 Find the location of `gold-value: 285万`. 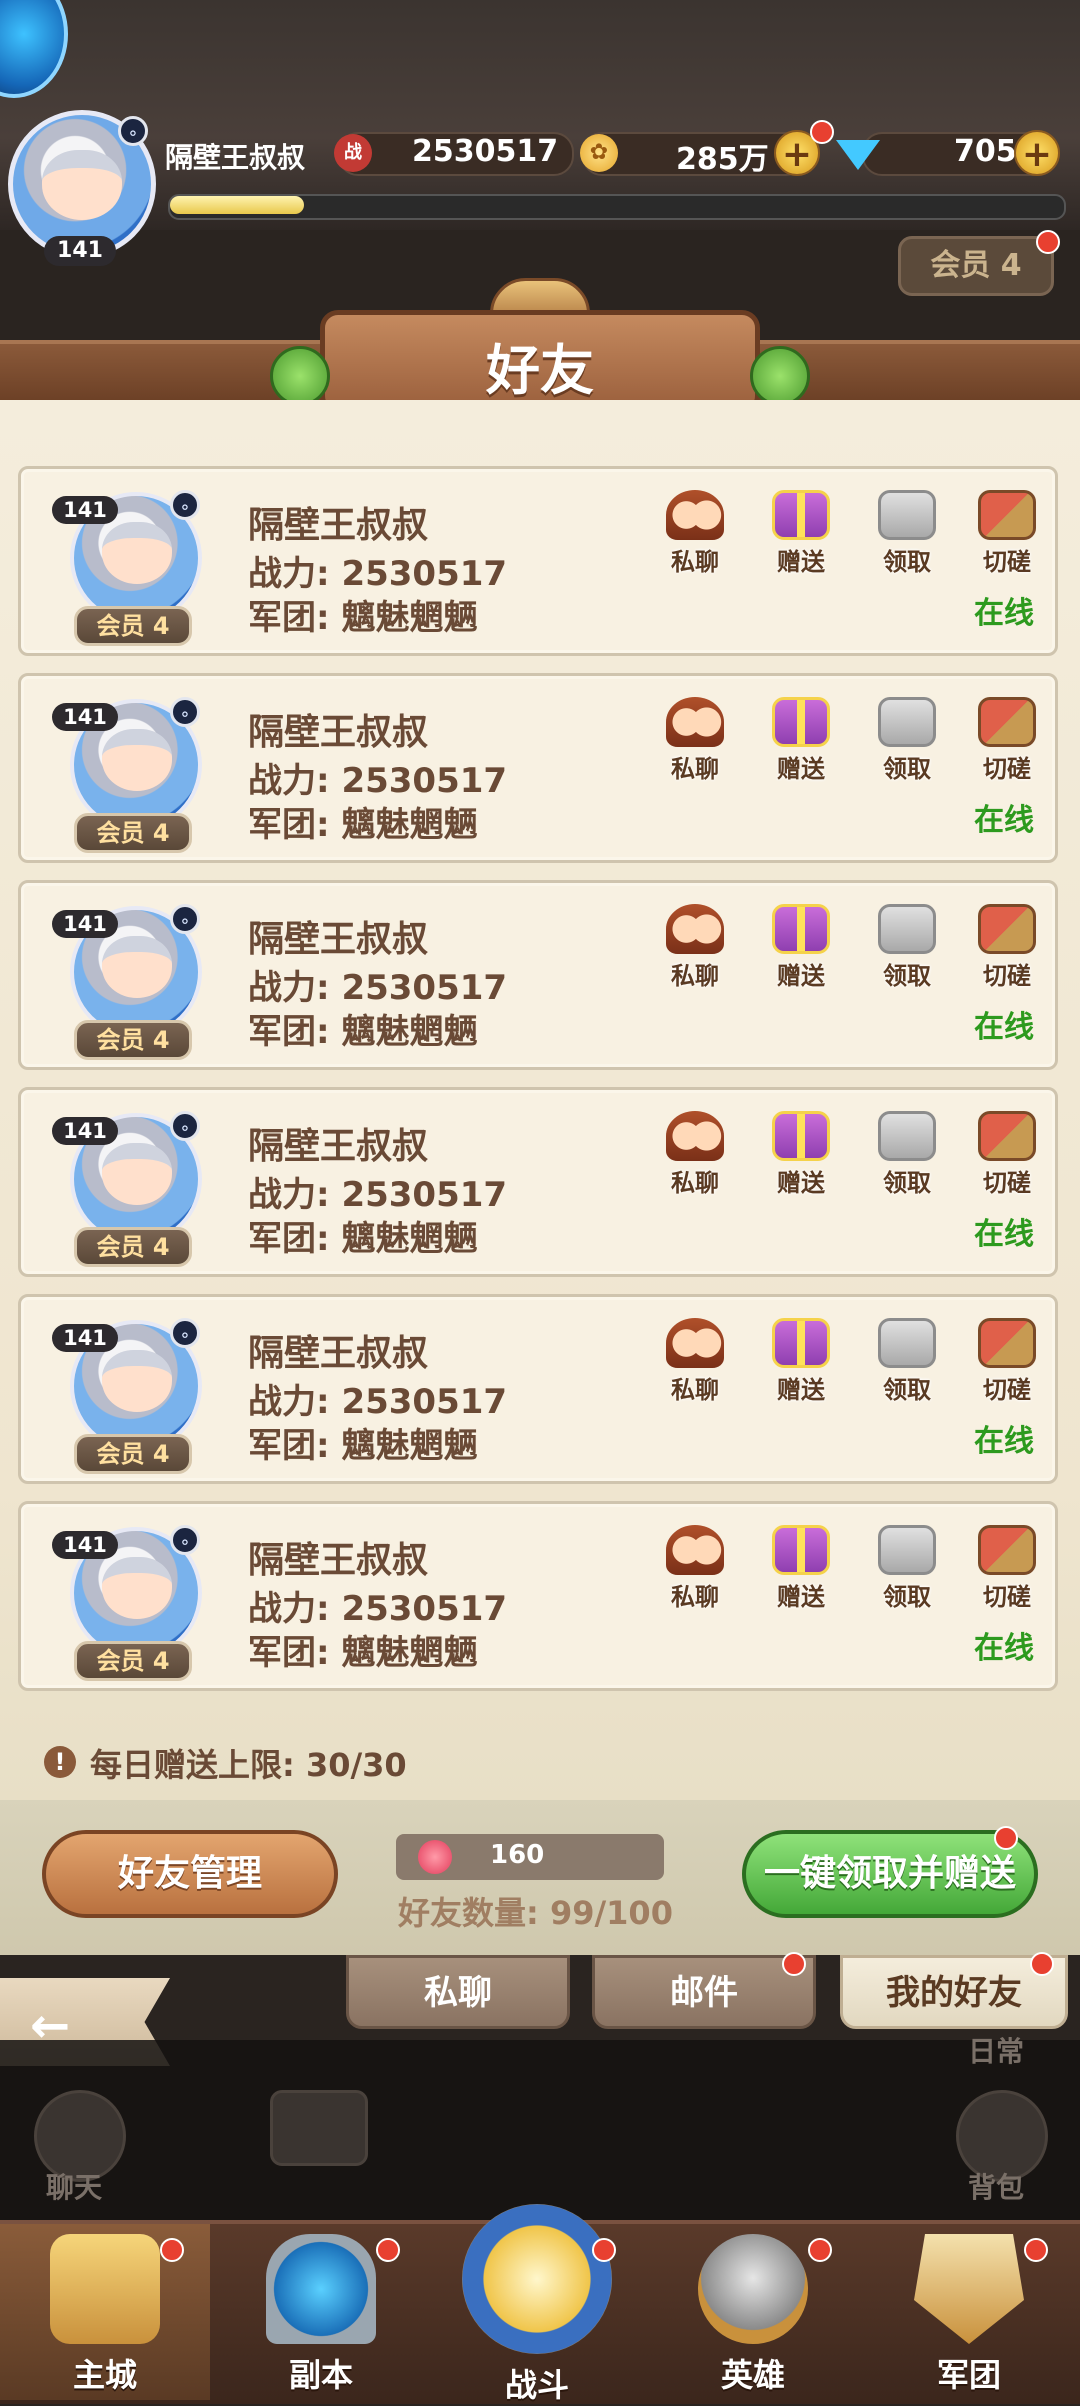

gold-value: 285万 is located at coordinates (722, 159).